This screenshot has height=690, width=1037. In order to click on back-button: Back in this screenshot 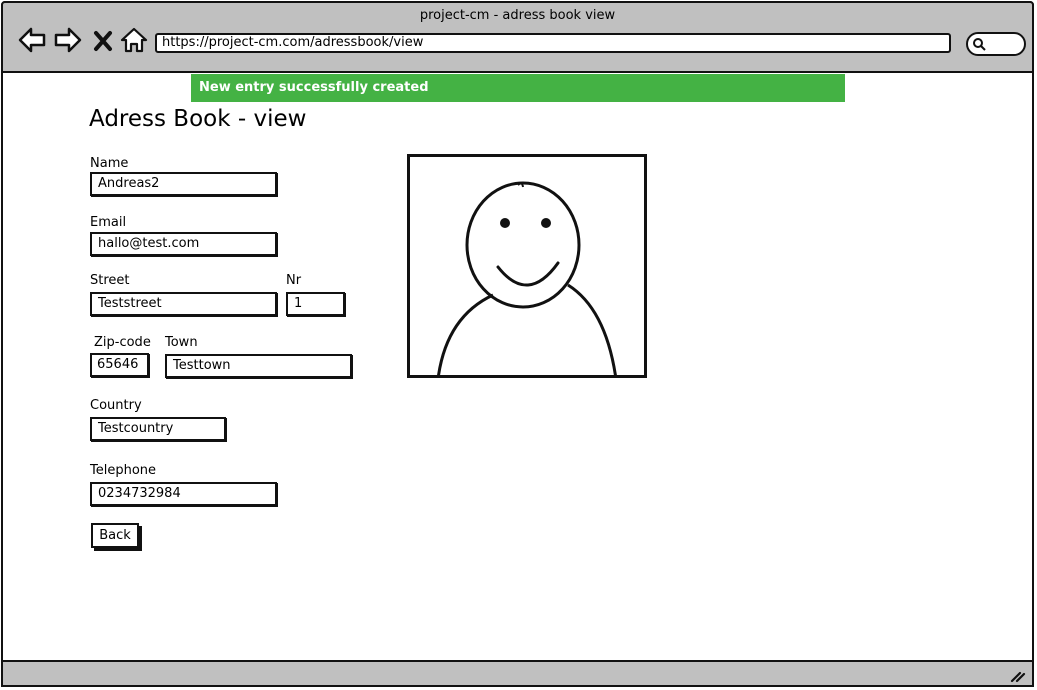, I will do `click(115, 535)`.